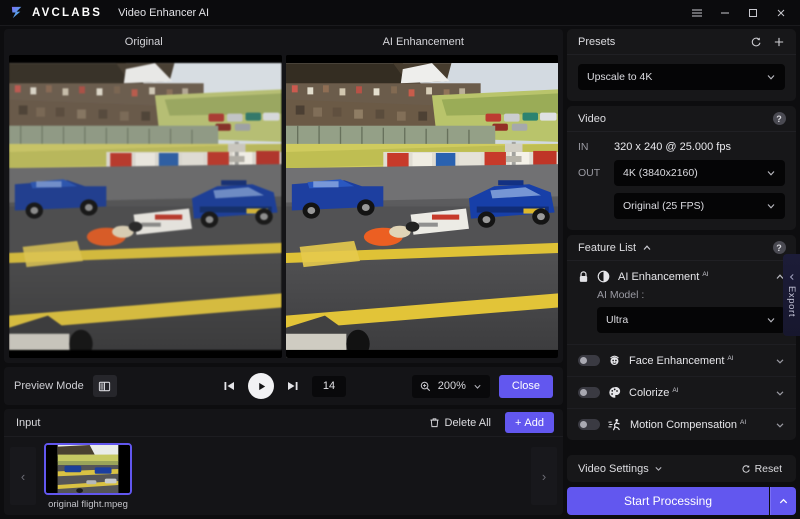 This screenshot has height=519, width=800. I want to click on thumbnail-image, so click(88, 468).